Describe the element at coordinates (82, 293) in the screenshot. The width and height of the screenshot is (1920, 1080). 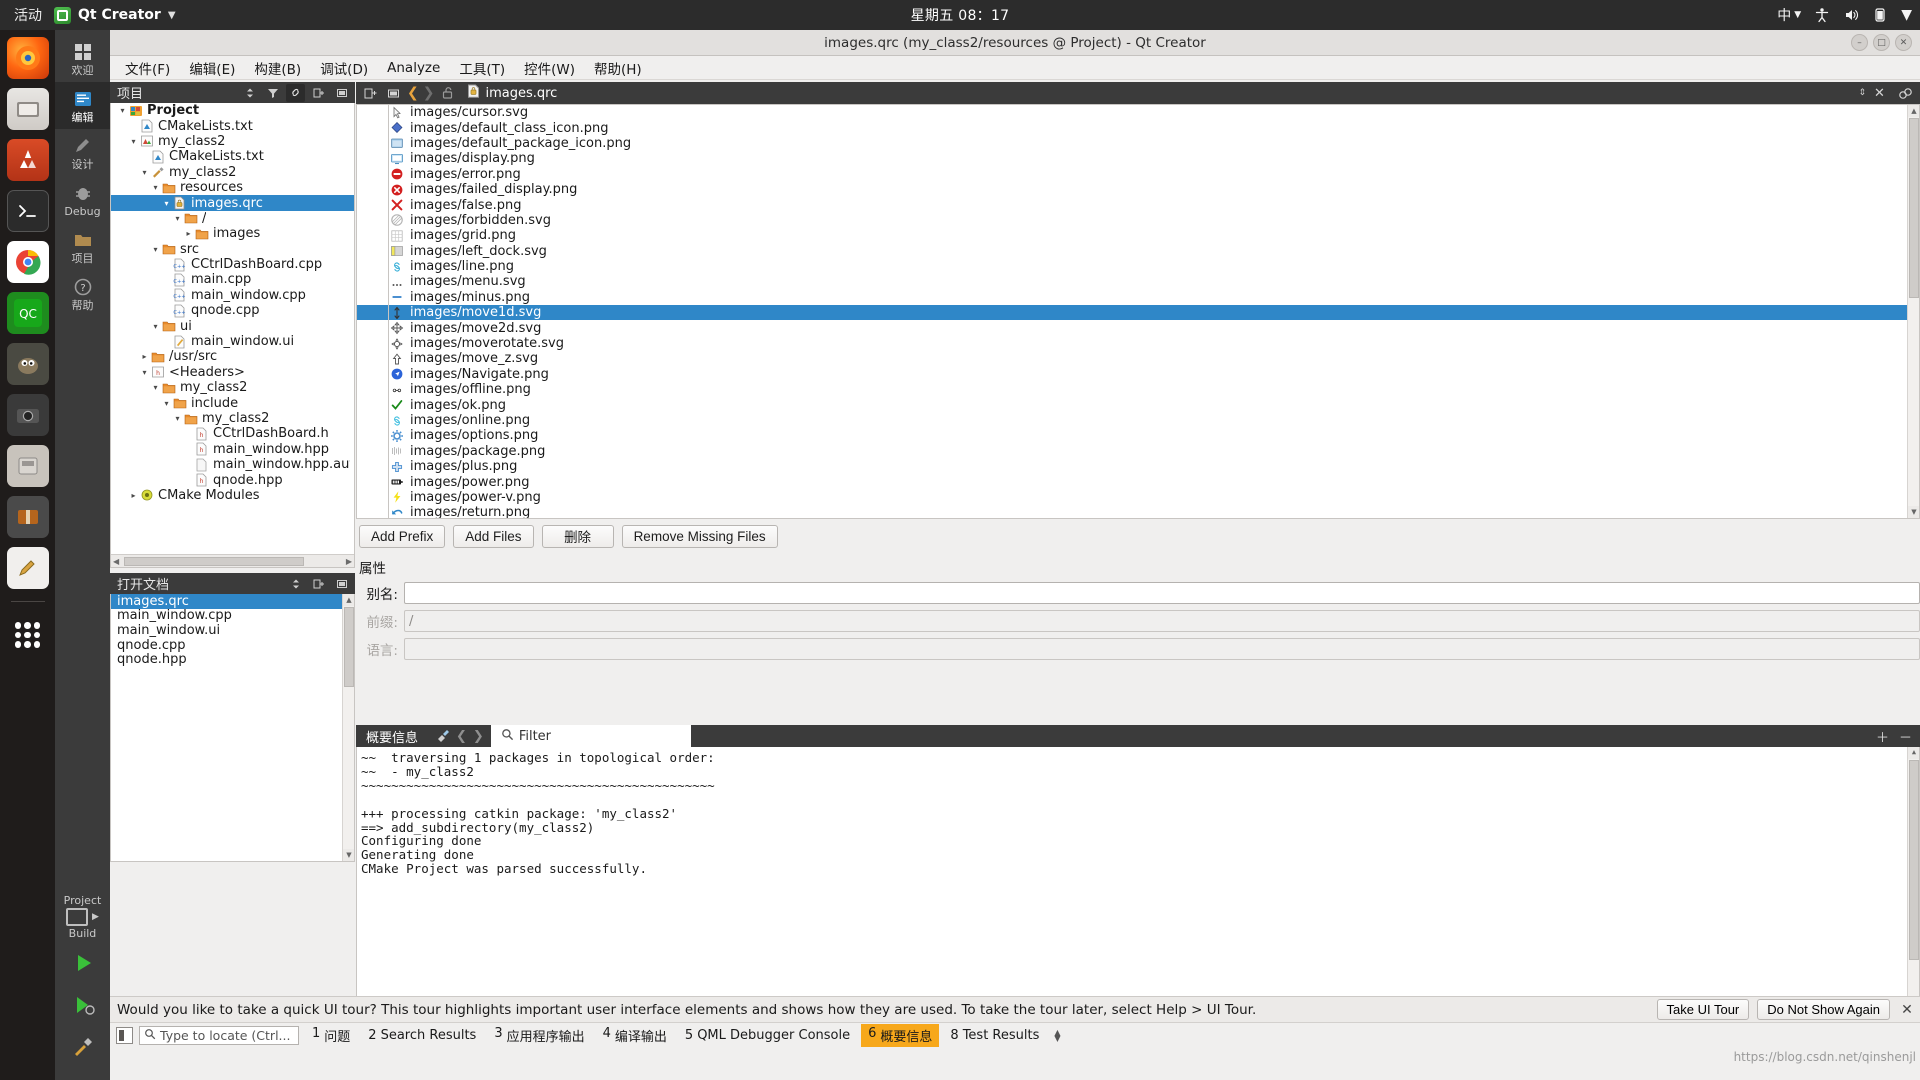
I see `mode-help: ? 帮助` at that location.